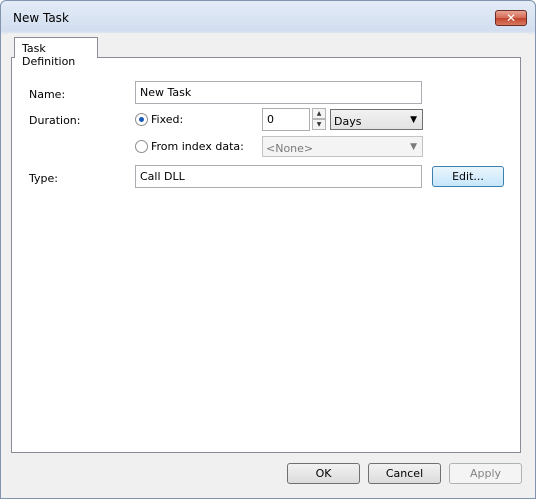 This screenshot has height=499, width=536. I want to click on index-data-select: <None> ▼, so click(342, 146).